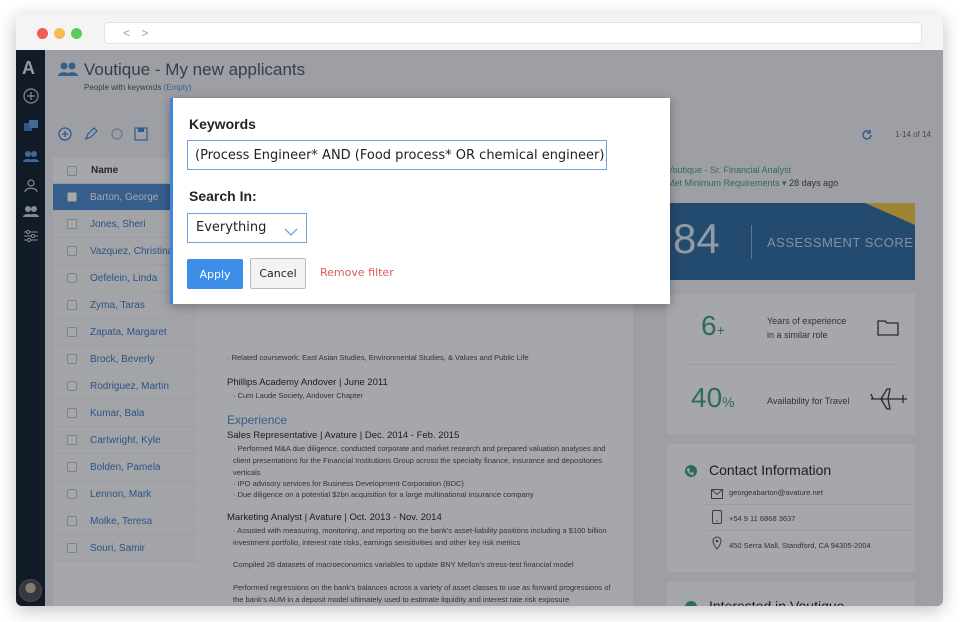 The image size is (960, 622). Describe the element at coordinates (291, 235) in the screenshot. I see `chevron-down-icon` at that location.